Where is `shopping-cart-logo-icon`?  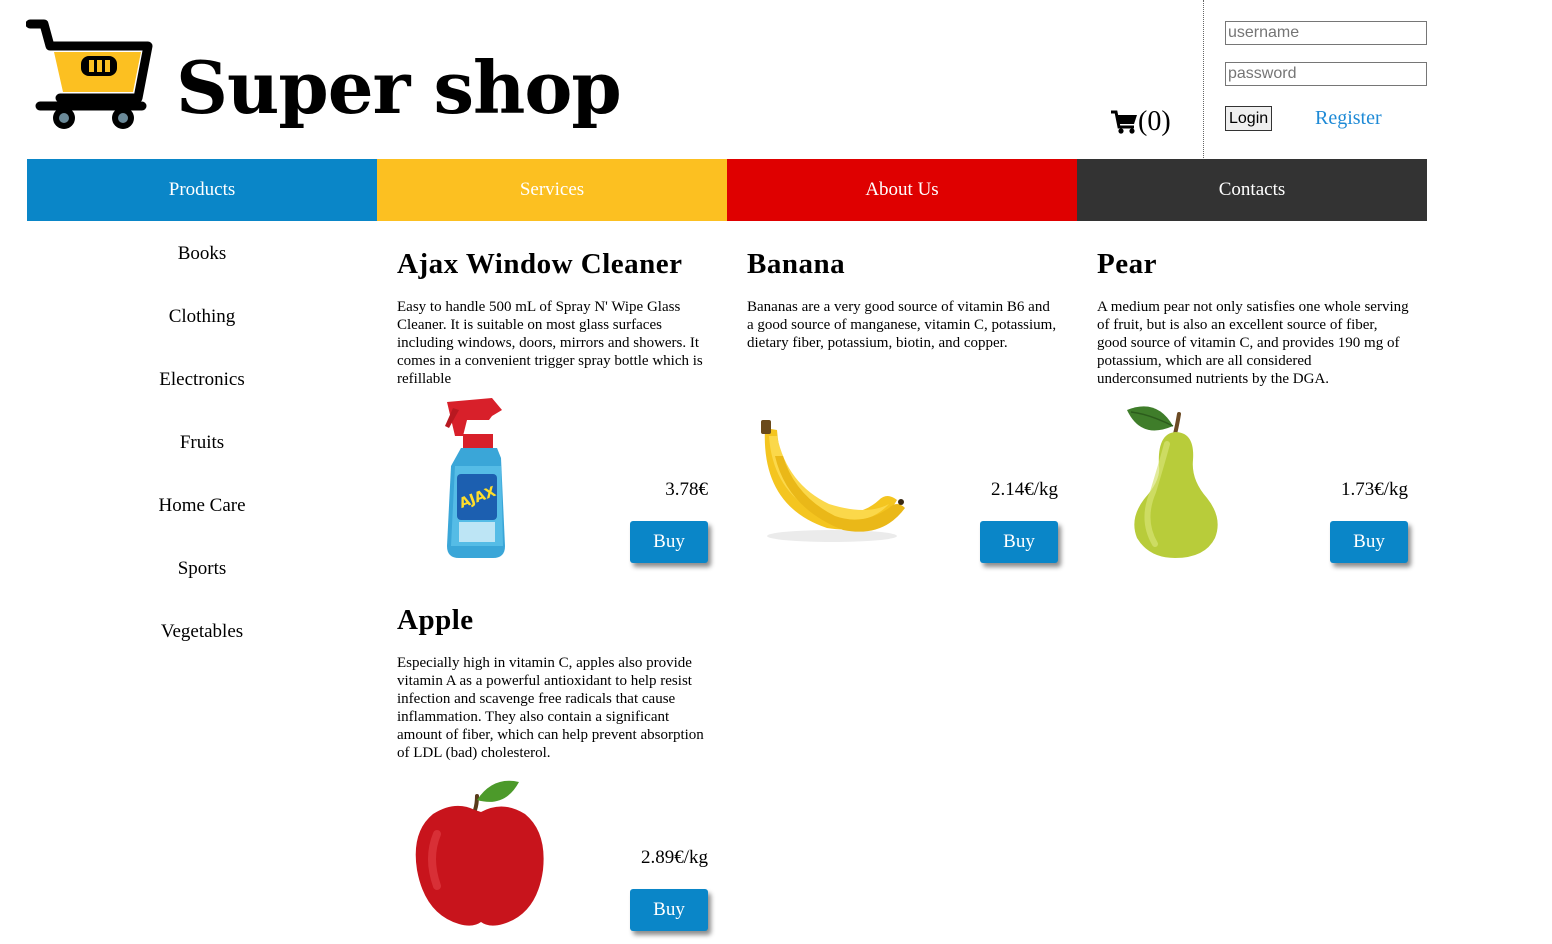
shopping-cart-logo-icon is located at coordinates (89, 74).